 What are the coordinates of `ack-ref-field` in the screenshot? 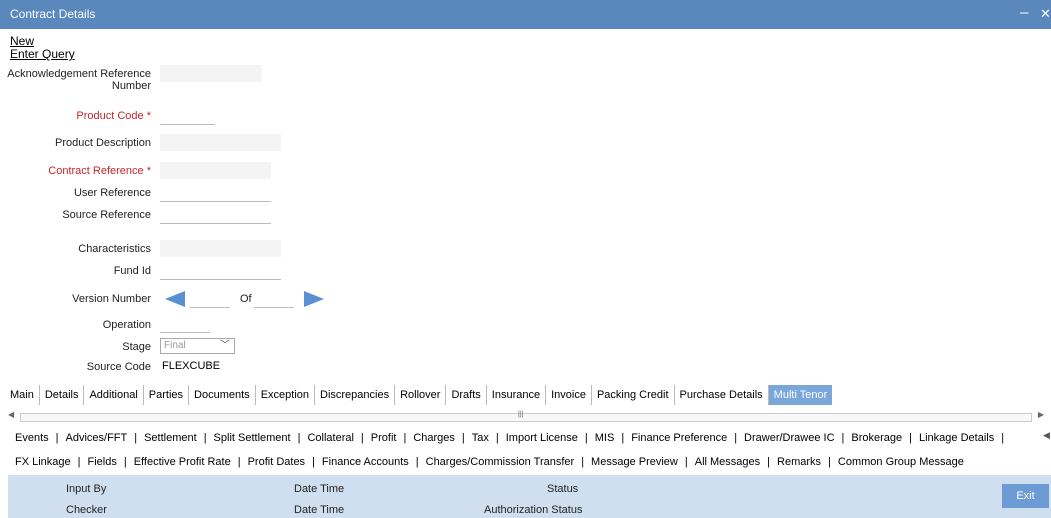 It's located at (211, 73).